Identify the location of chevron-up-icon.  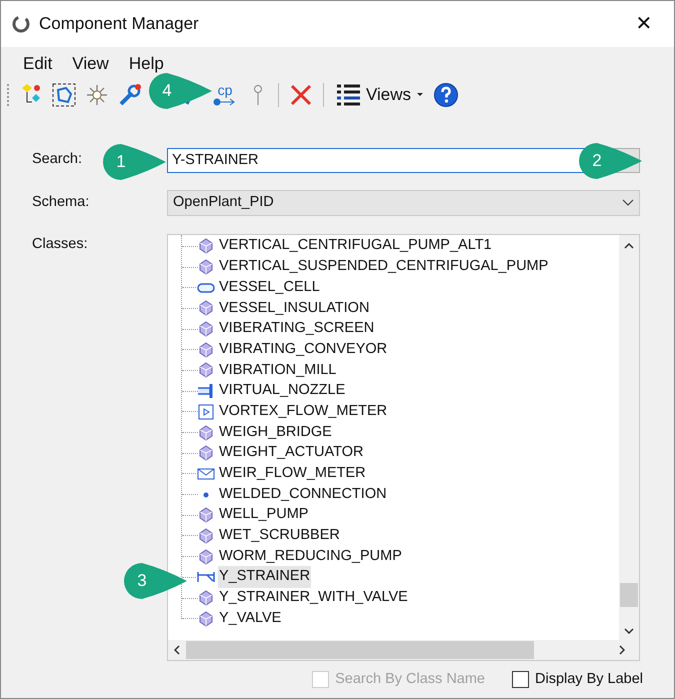
(629, 246).